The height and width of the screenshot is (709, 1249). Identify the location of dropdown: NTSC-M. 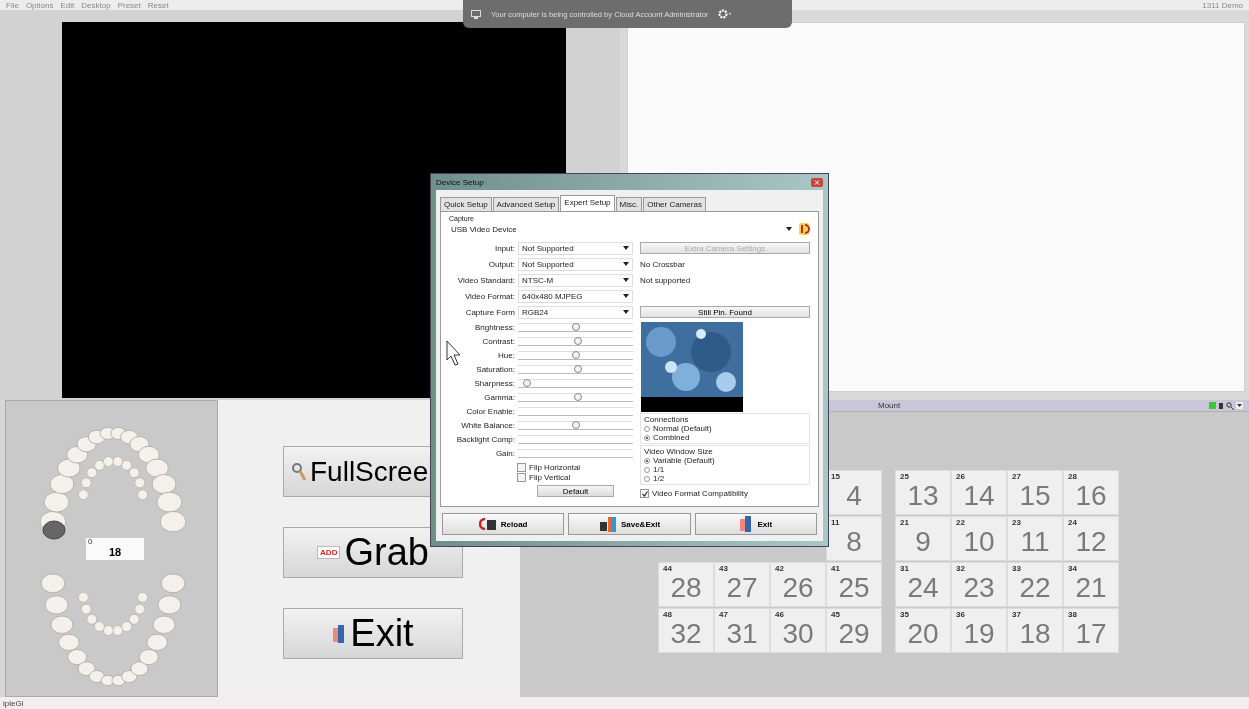
(575, 280).